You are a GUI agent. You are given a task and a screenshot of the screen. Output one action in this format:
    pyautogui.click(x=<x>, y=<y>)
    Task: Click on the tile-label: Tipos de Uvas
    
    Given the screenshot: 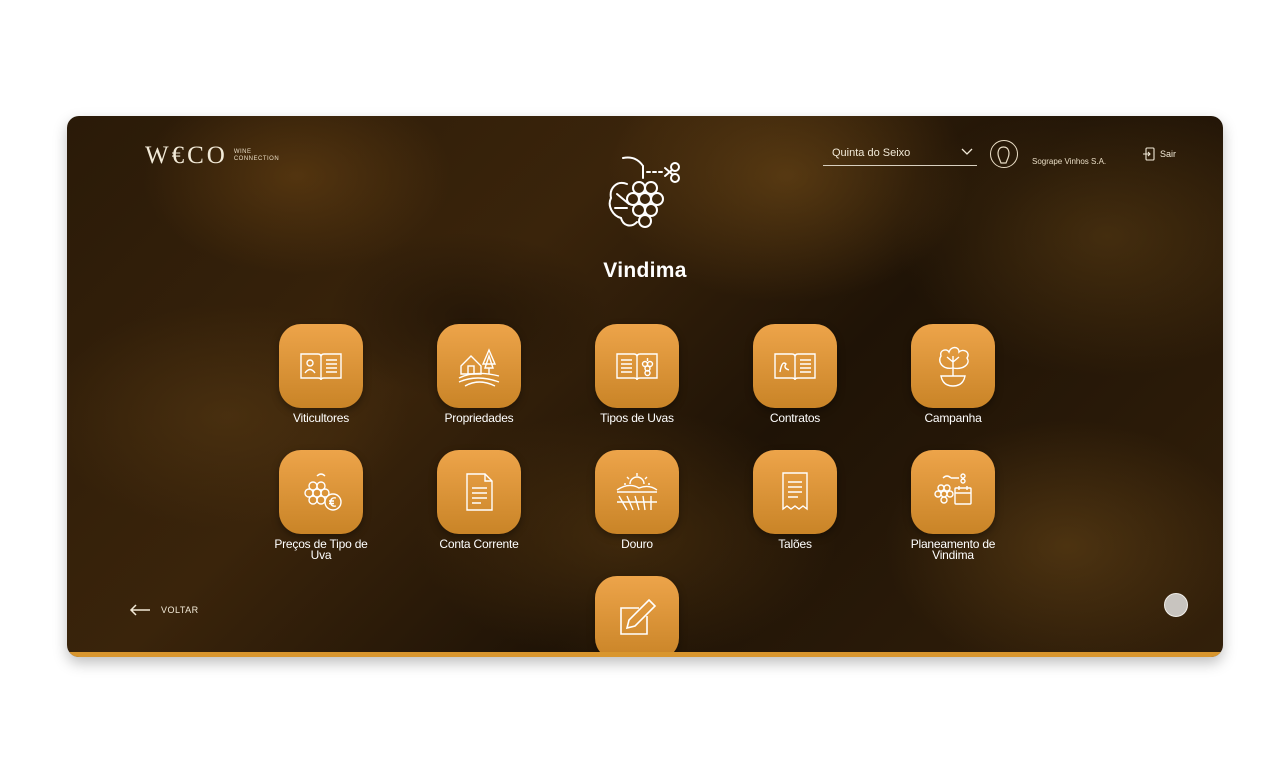 What is the action you would take?
    pyautogui.click(x=637, y=418)
    